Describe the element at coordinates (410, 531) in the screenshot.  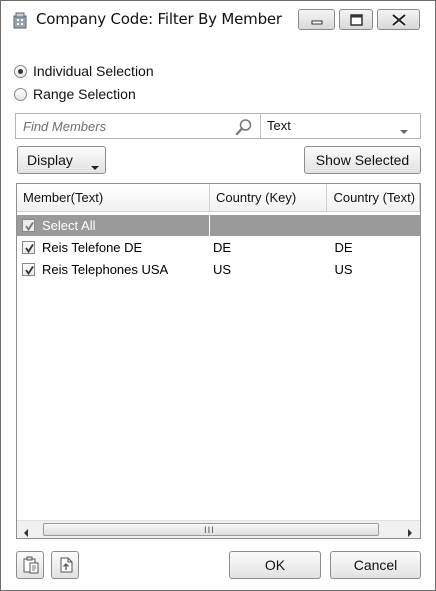
I see `scroll-right-icon` at that location.